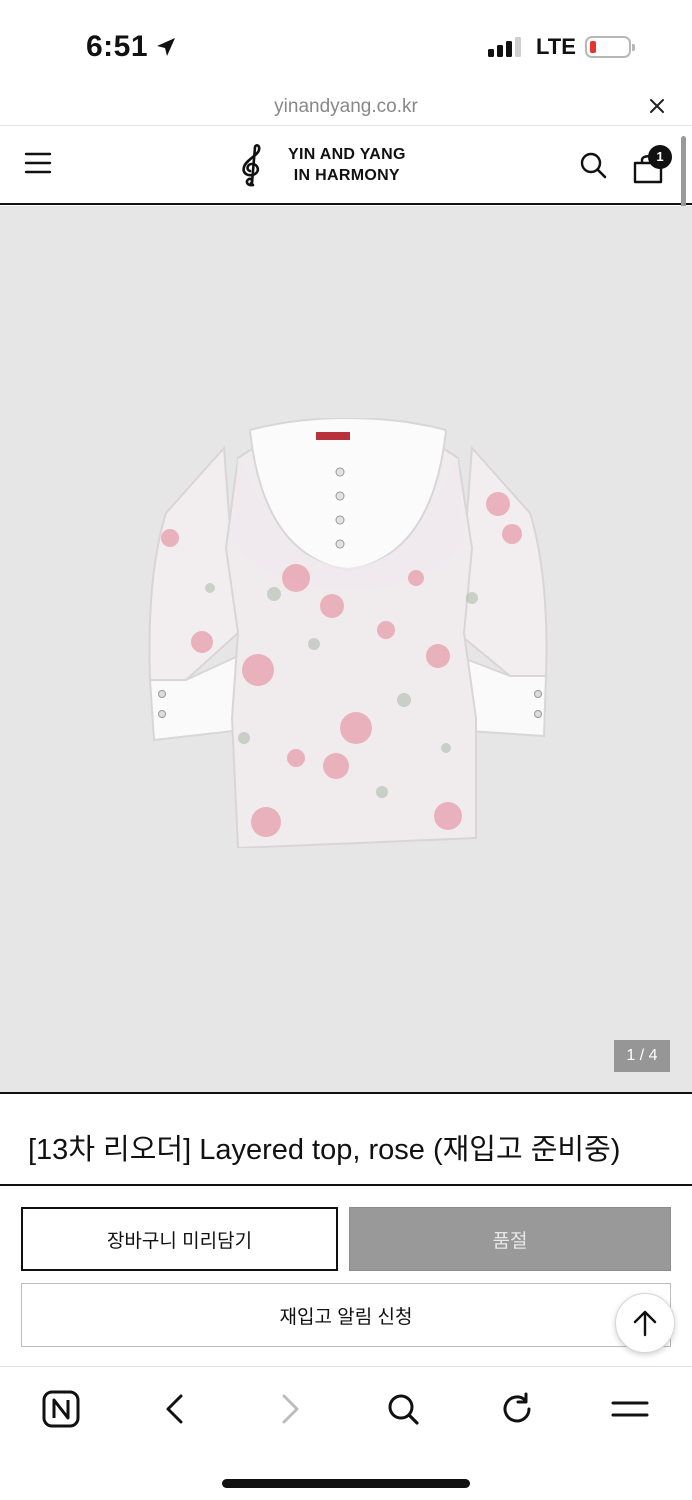 This screenshot has width=692, height=1500. I want to click on restock-alert-button: 재입고 알림 신청, so click(346, 1315).